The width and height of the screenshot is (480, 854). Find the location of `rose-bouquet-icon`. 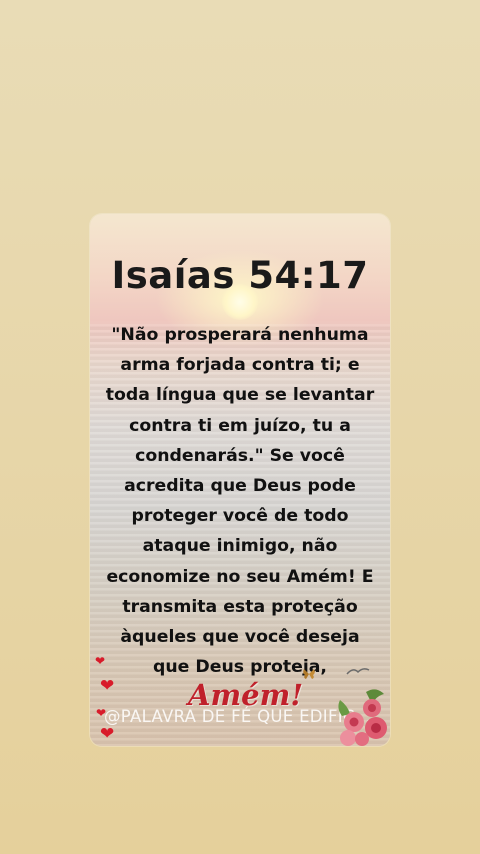

rose-bouquet-icon is located at coordinates (362, 717).